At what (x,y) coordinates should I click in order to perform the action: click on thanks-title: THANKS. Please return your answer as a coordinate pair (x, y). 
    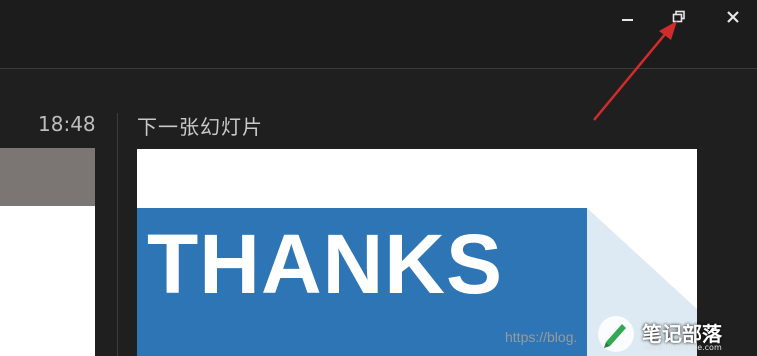
    Looking at the image, I should click on (325, 264).